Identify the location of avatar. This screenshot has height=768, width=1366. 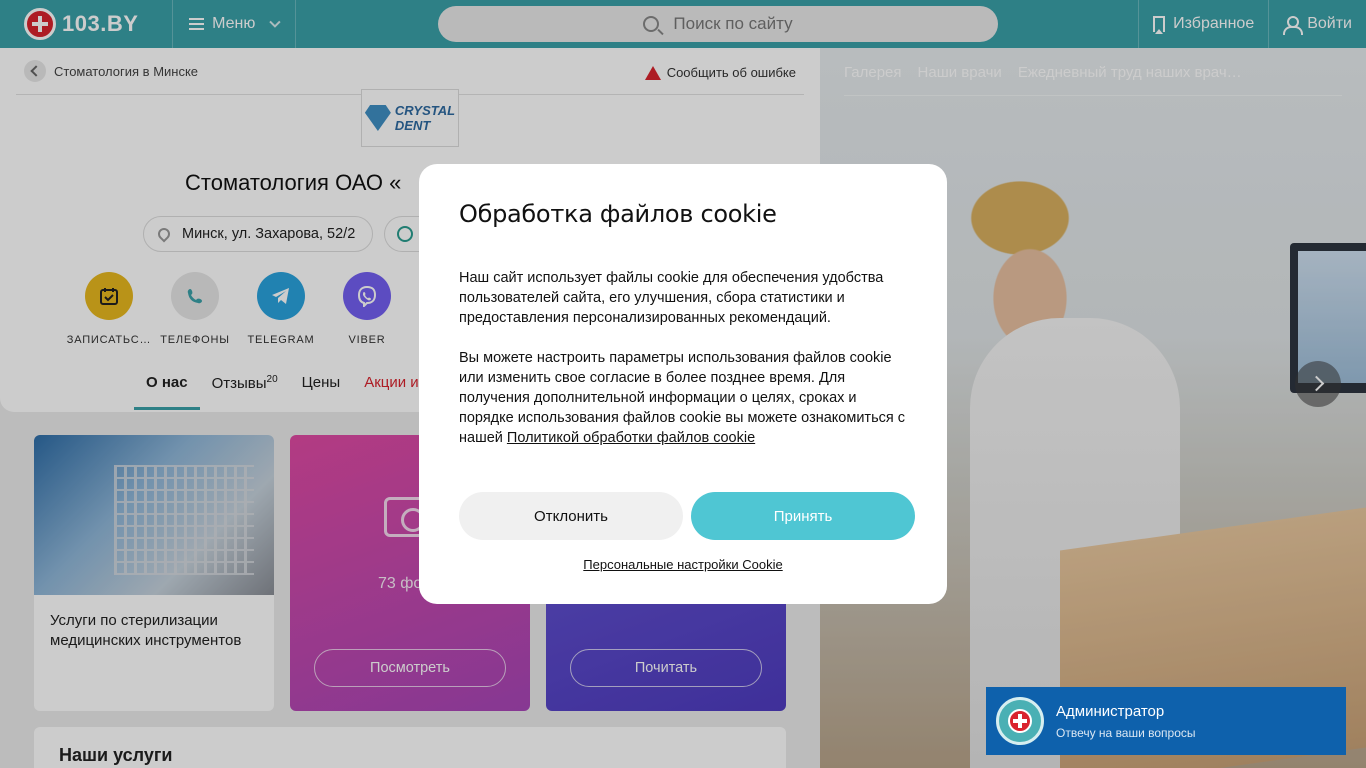
(1020, 721).